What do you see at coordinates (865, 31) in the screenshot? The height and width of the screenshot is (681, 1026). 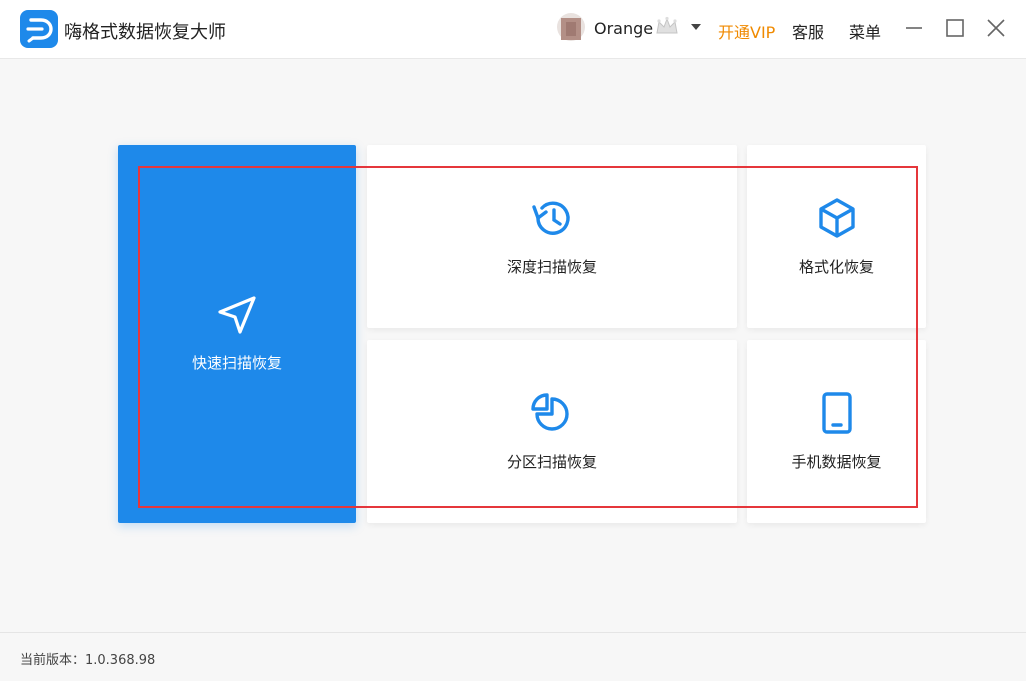 I see `menu-button: 菜单` at bounding box center [865, 31].